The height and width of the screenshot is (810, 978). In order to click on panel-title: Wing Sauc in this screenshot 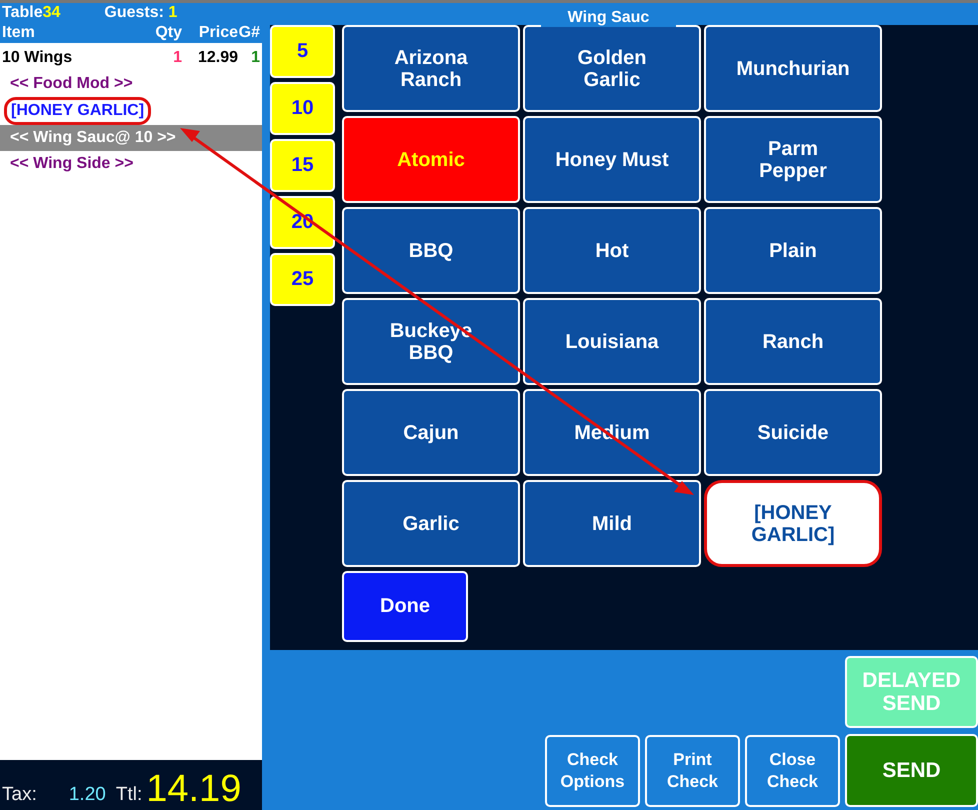, I will do `click(608, 18)`.